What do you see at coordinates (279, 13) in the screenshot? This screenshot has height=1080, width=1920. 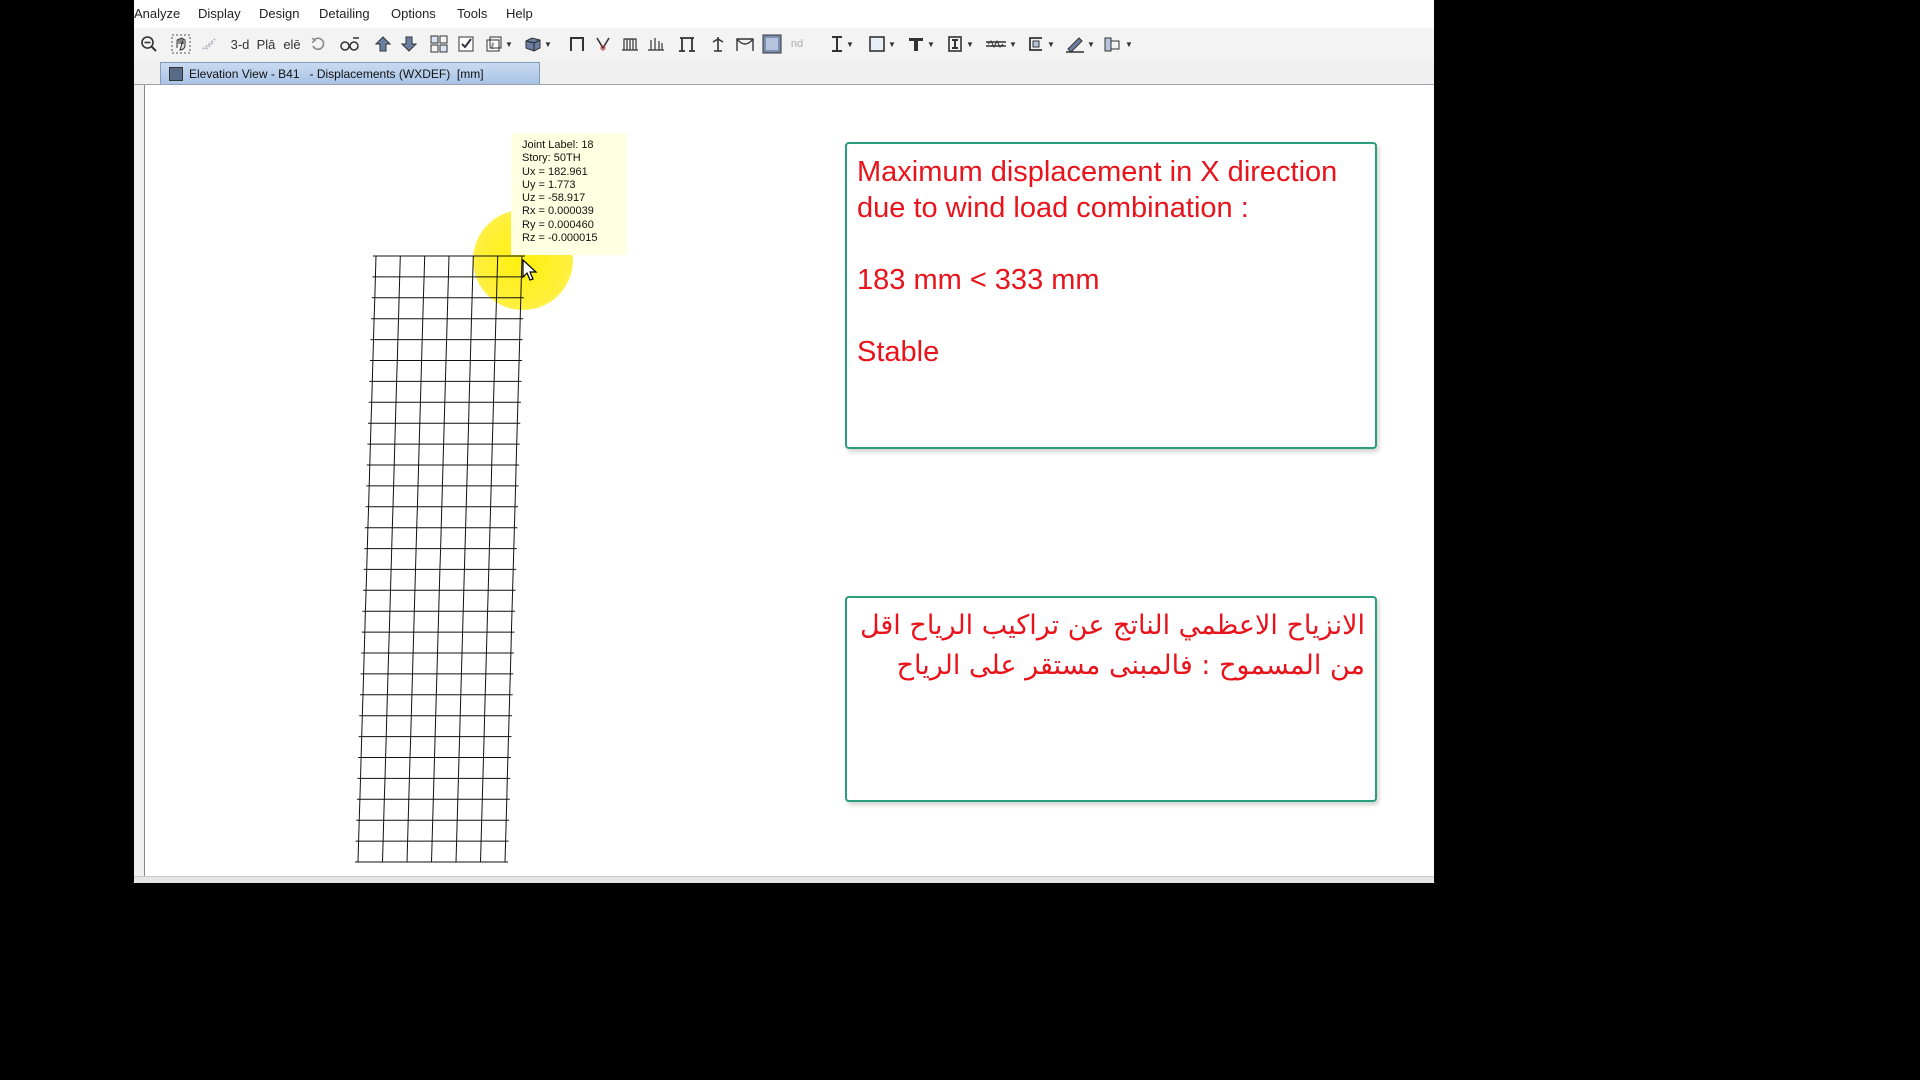 I see `menu-design: Design` at bounding box center [279, 13].